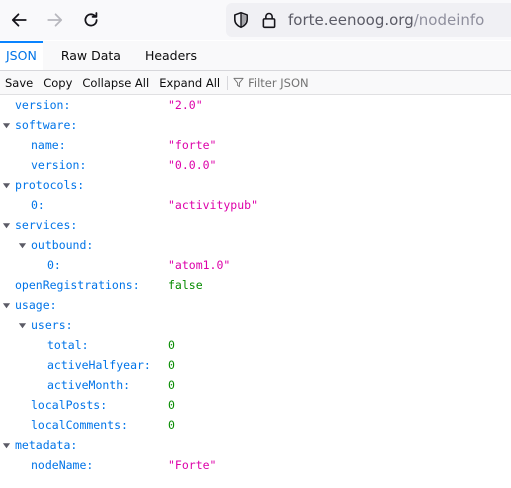 The image size is (511, 488). I want to click on tree-row: nodeName: "Forte", so click(255, 465).